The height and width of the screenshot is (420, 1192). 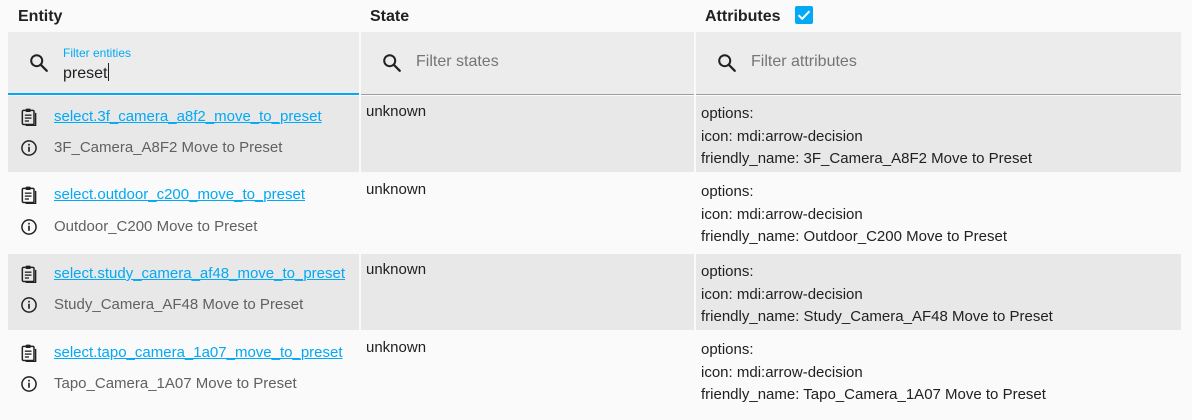 I want to click on entity-friendly-name: 3F_Camera_A8F2 Move to Preset, so click(x=168, y=147).